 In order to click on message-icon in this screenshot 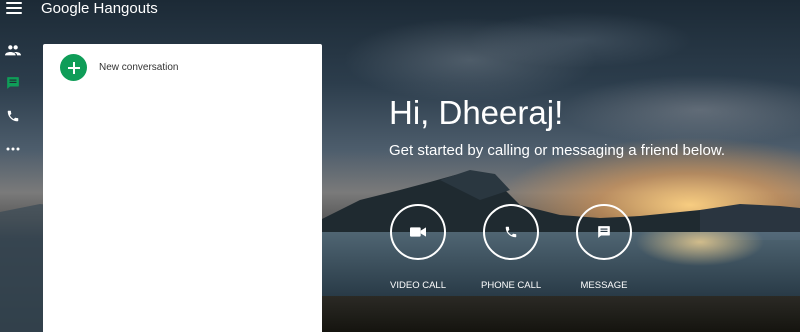, I will do `click(13, 83)`.